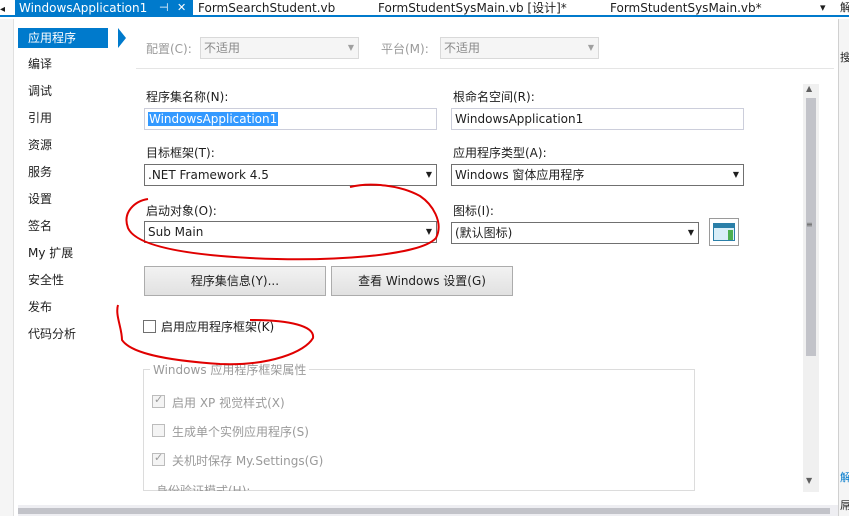  I want to click on red-circle-startup-object, so click(282, 222).